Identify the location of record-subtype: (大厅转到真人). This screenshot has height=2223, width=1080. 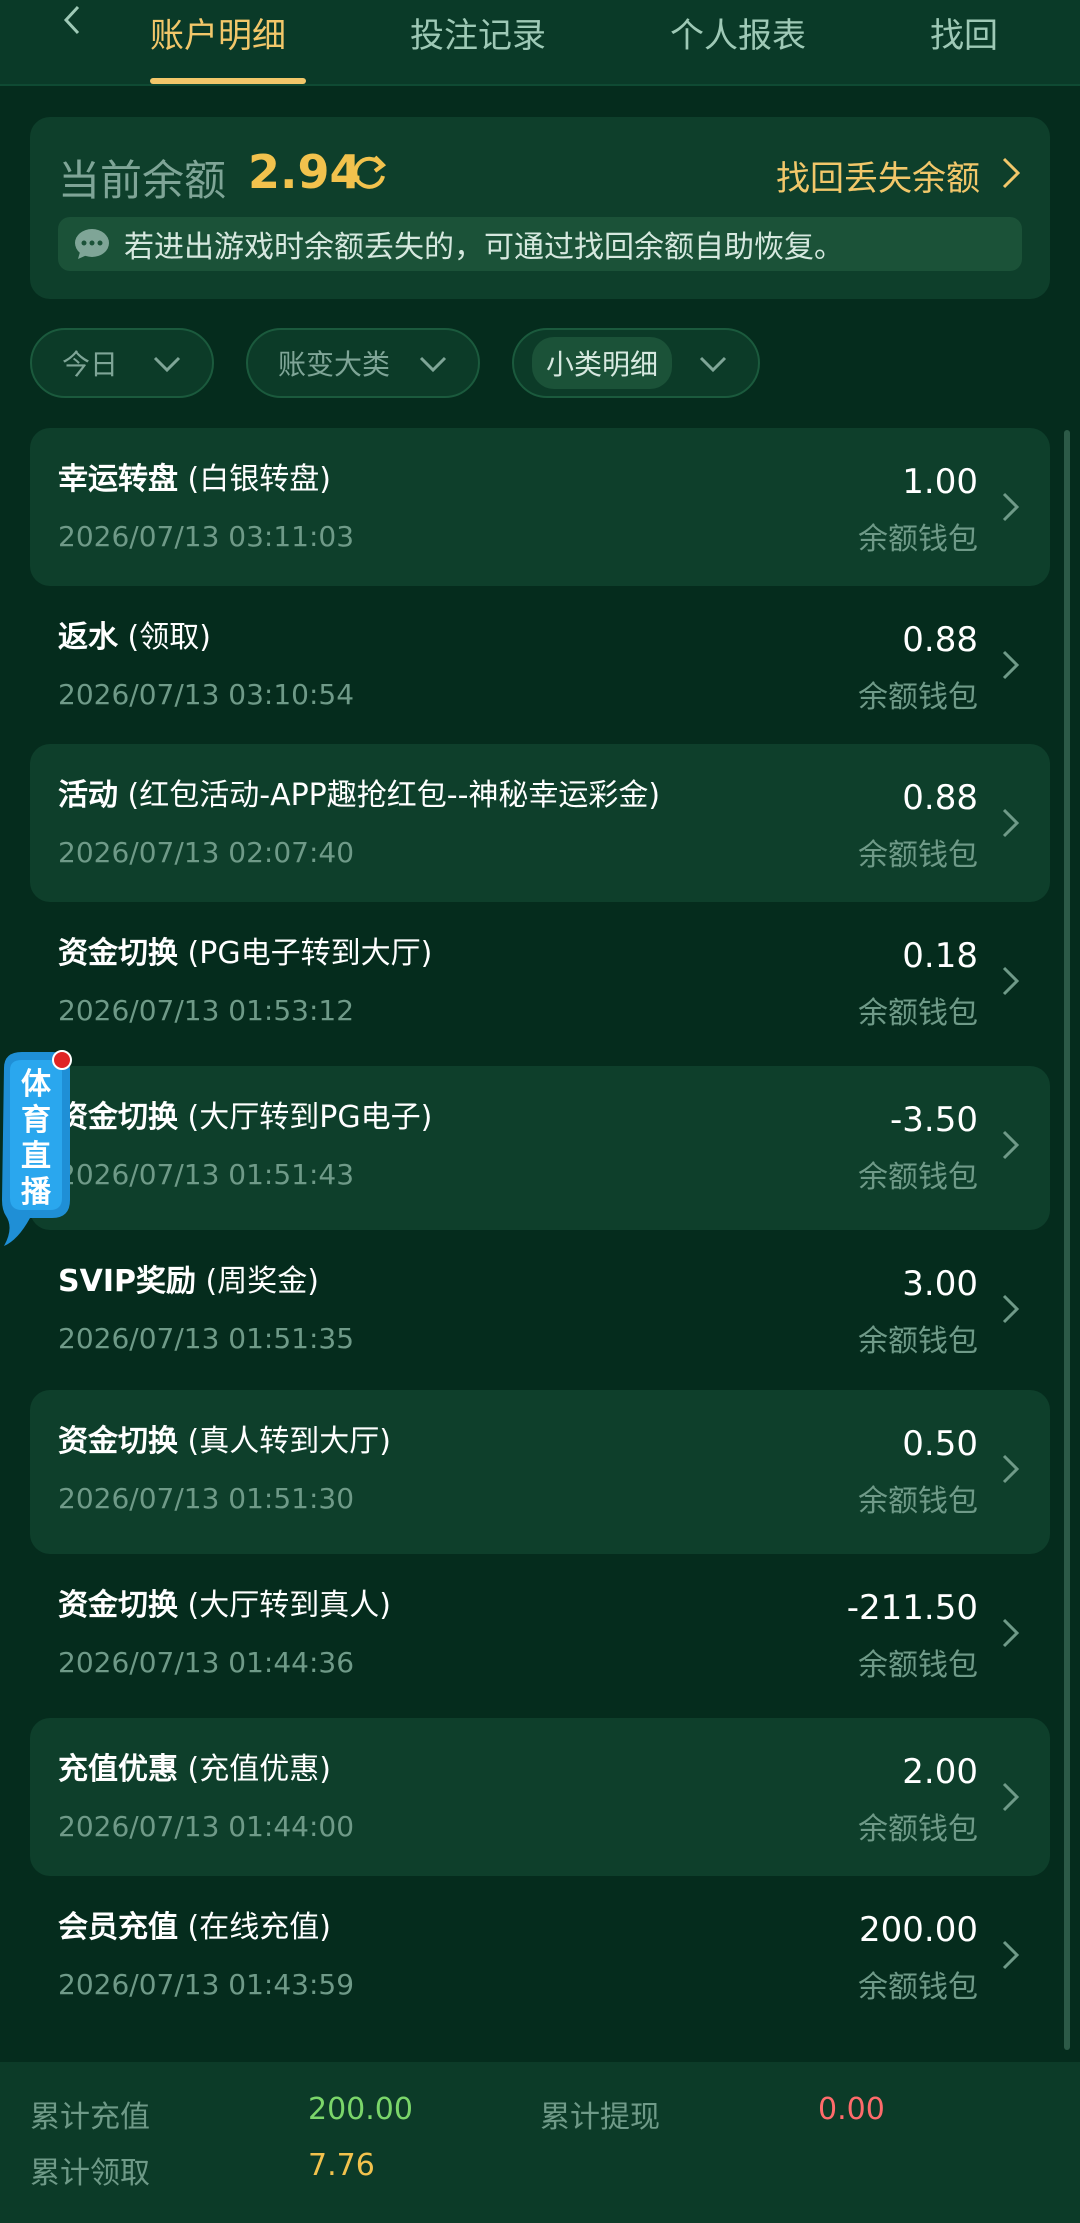
(284, 1605).